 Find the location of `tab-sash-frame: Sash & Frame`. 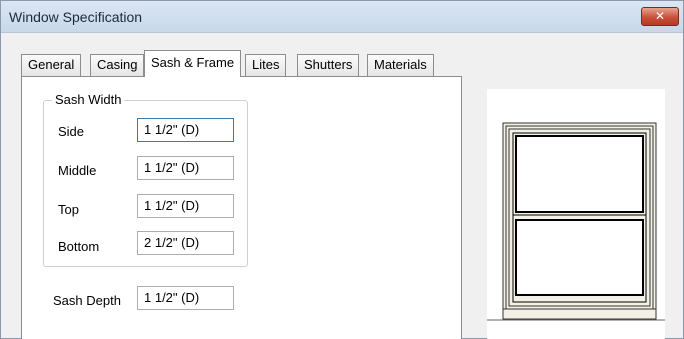

tab-sash-frame: Sash & Frame is located at coordinates (193, 63).